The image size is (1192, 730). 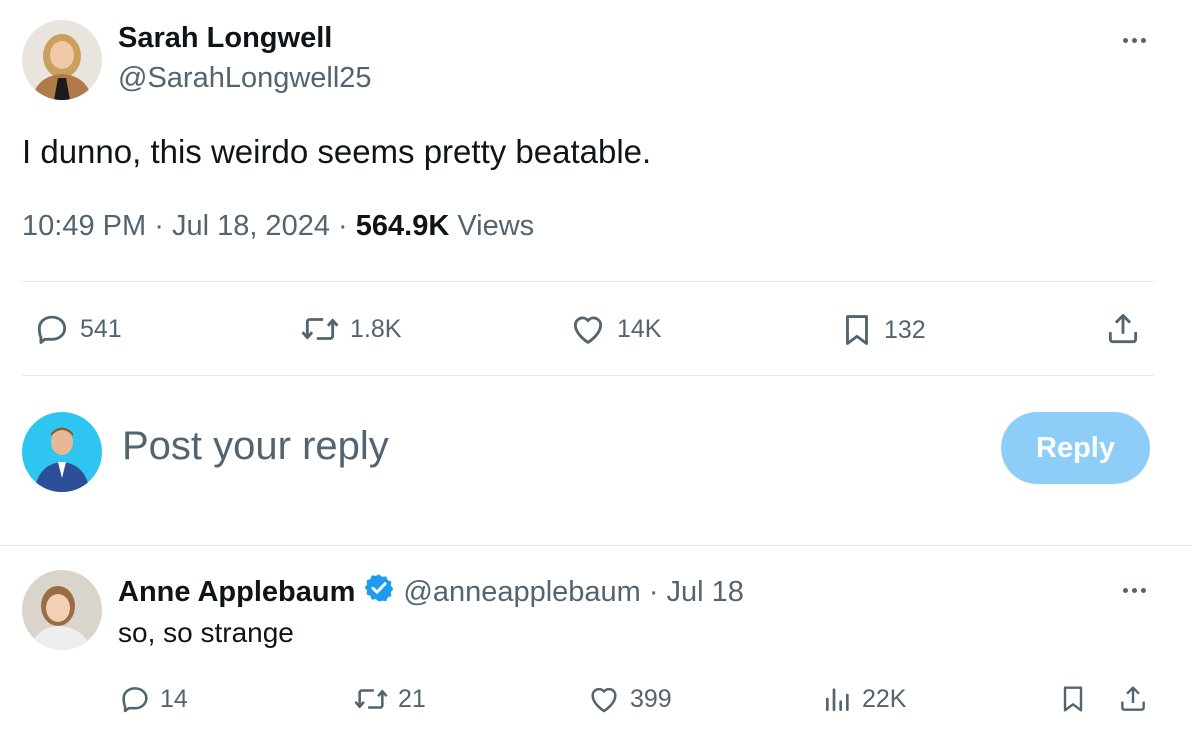 What do you see at coordinates (614, 329) in the screenshot?
I see `like-action: 14K` at bounding box center [614, 329].